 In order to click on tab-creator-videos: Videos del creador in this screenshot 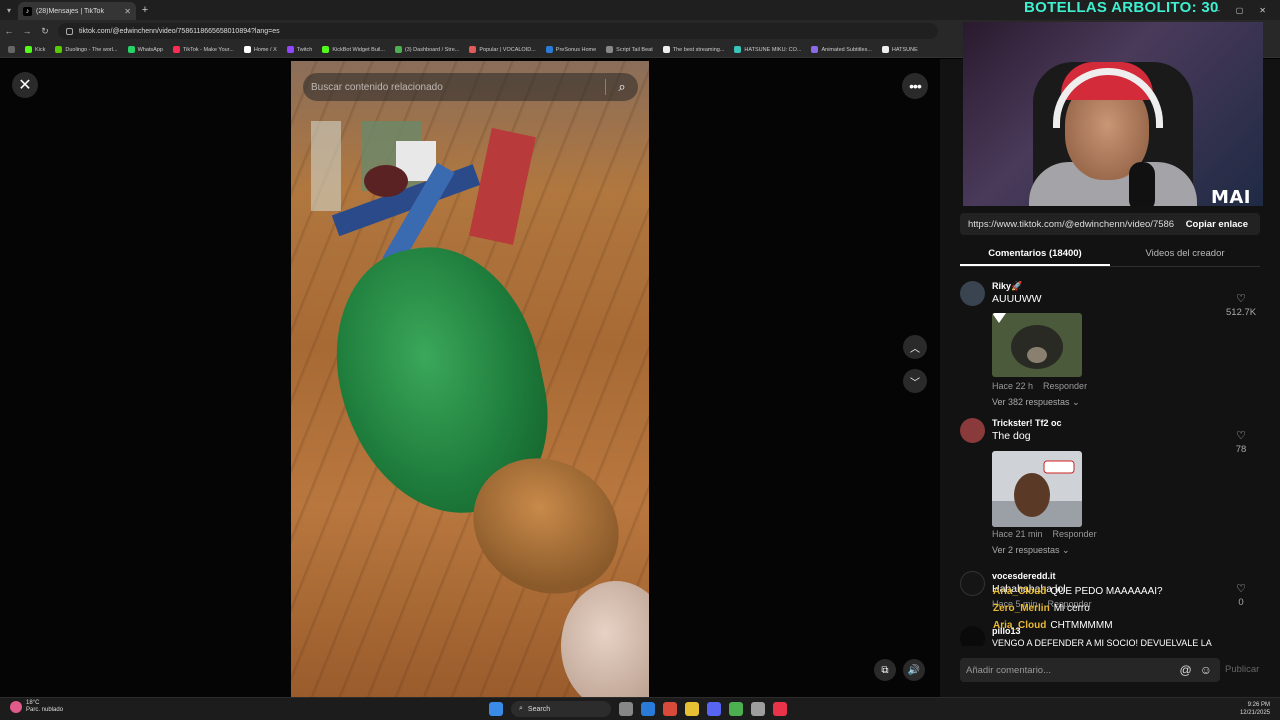, I will do `click(1185, 254)`.